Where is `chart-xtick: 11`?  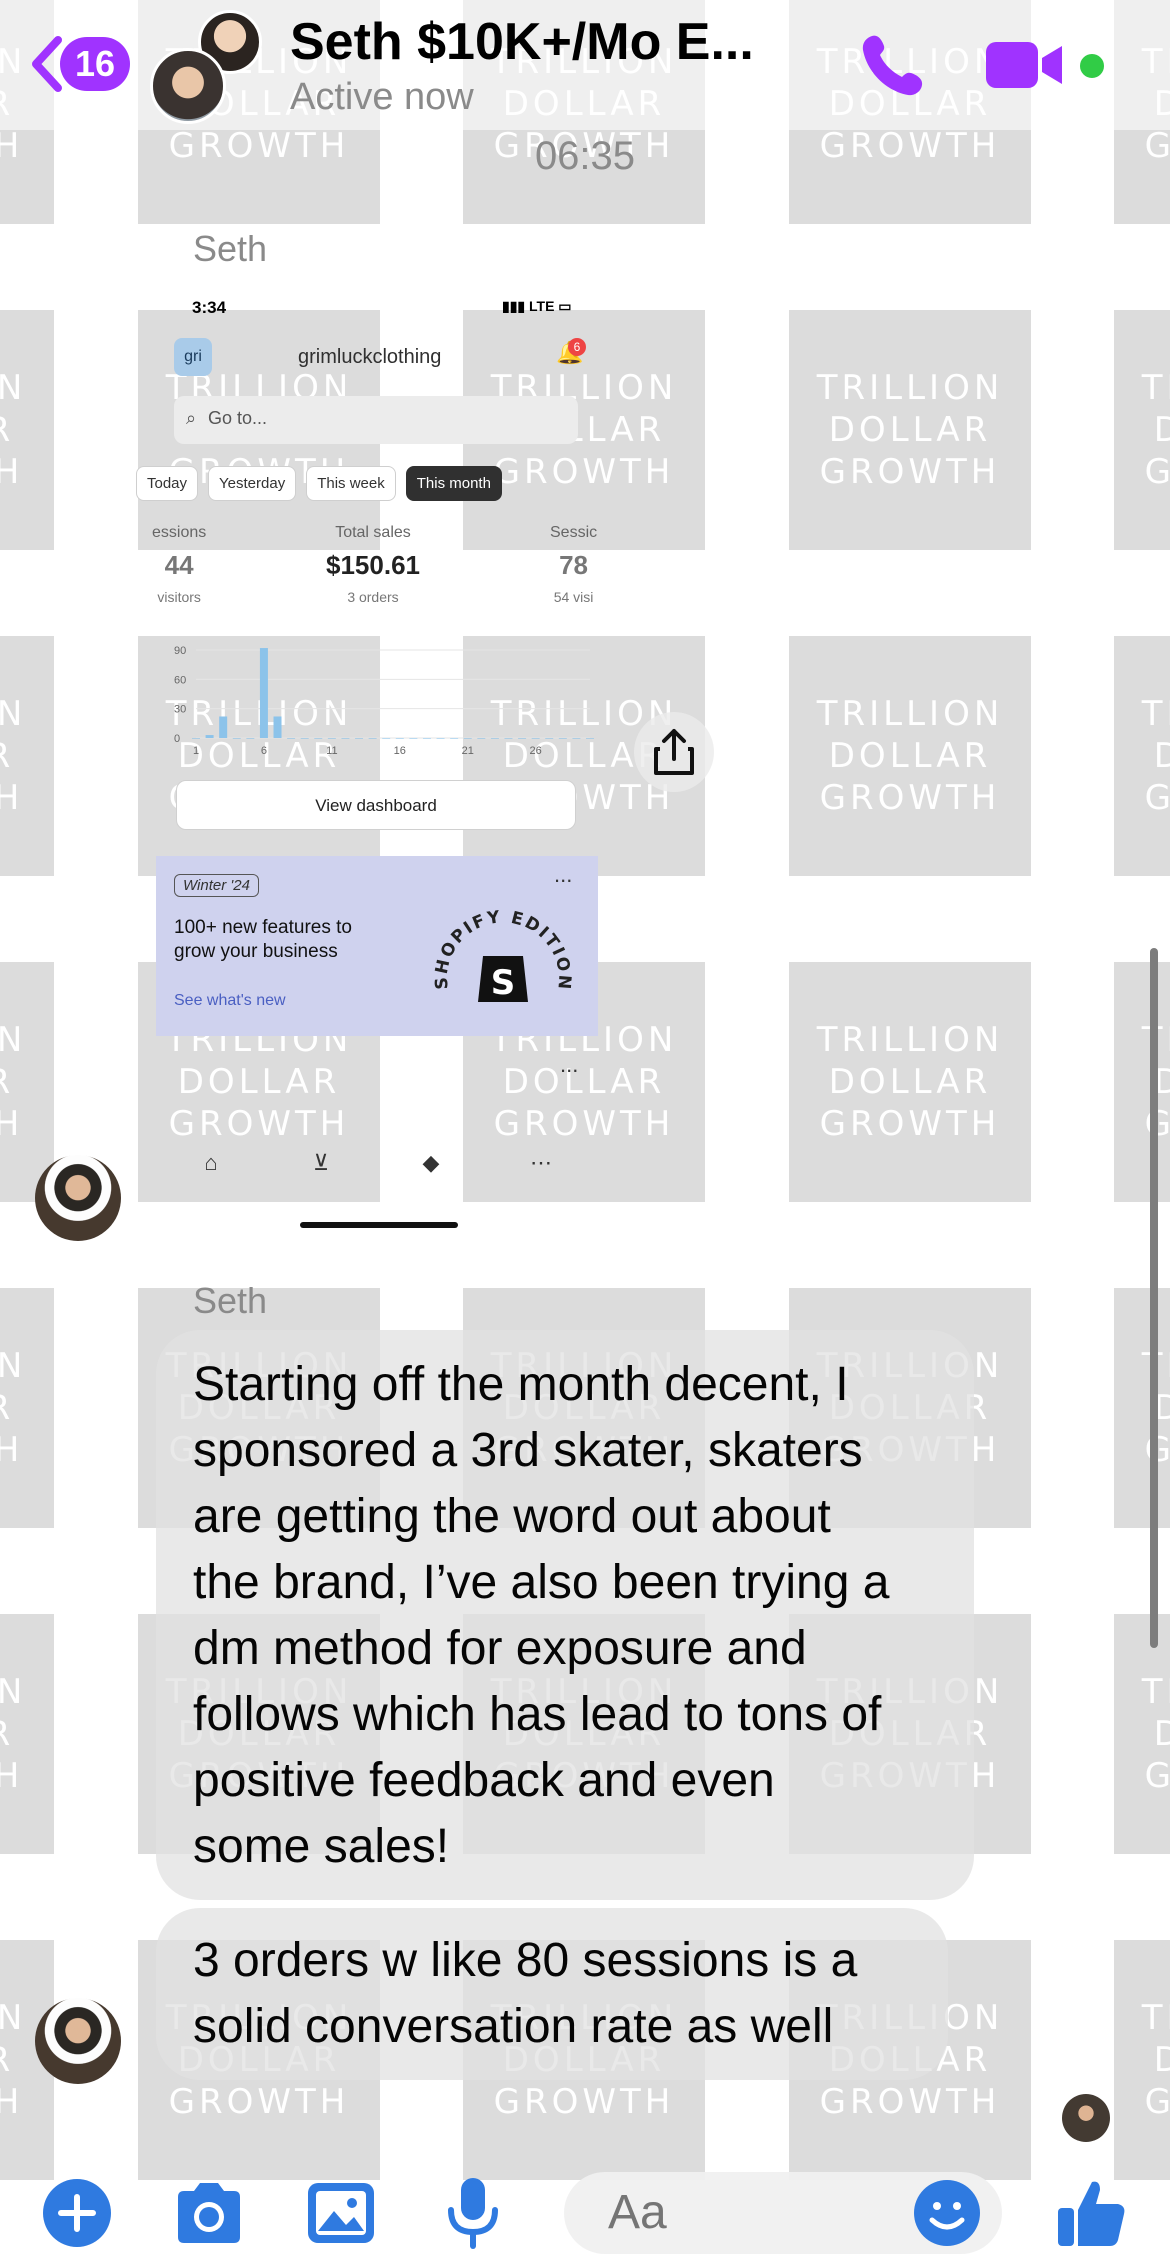 chart-xtick: 11 is located at coordinates (331, 751).